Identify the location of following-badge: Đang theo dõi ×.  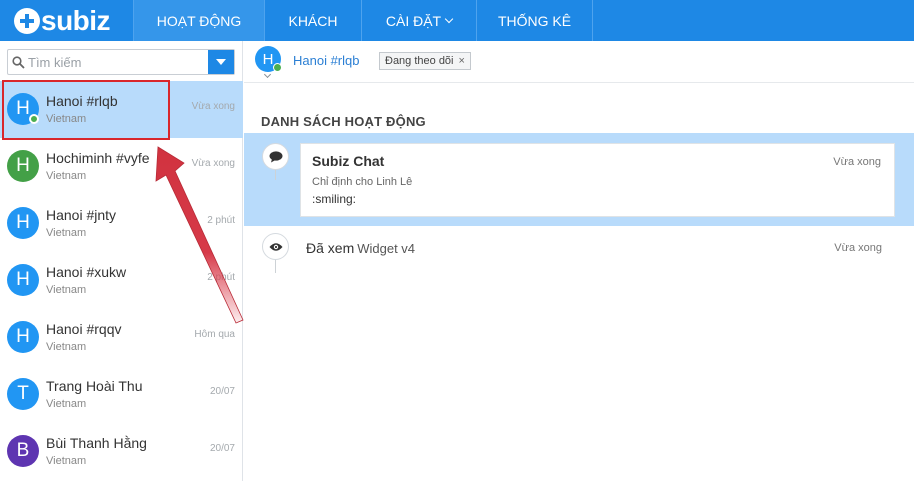
(425, 61).